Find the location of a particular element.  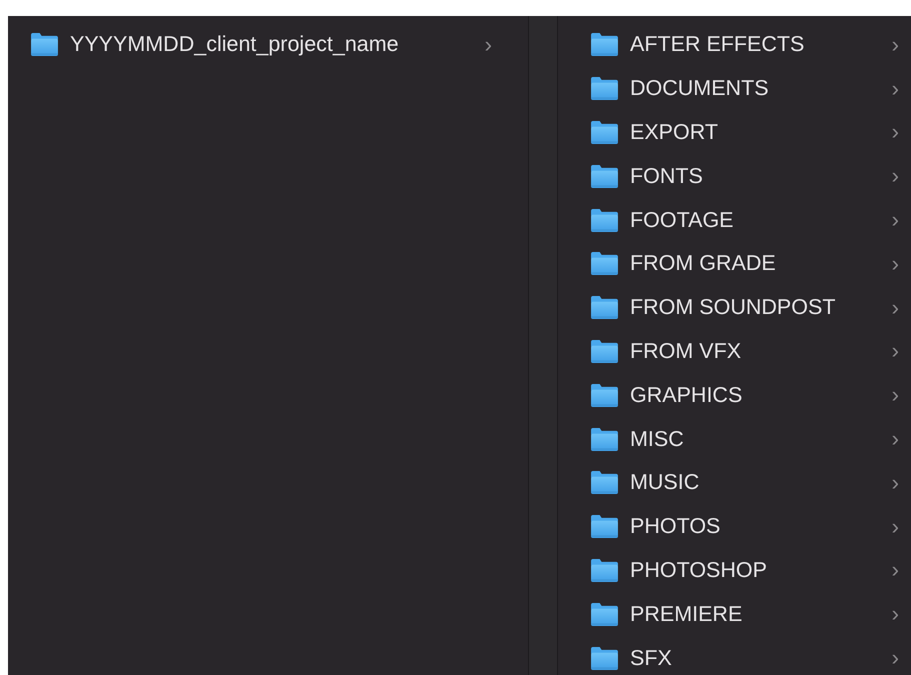

folder-row: FROM GRADE › is located at coordinates (734, 264).